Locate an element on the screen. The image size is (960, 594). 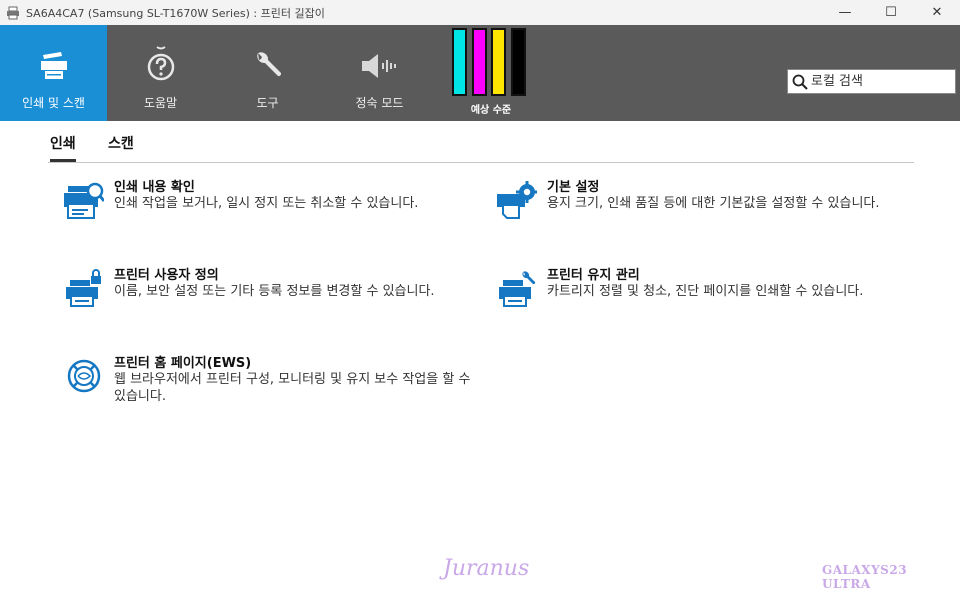
nav-help: 도움말 is located at coordinates (160, 73).